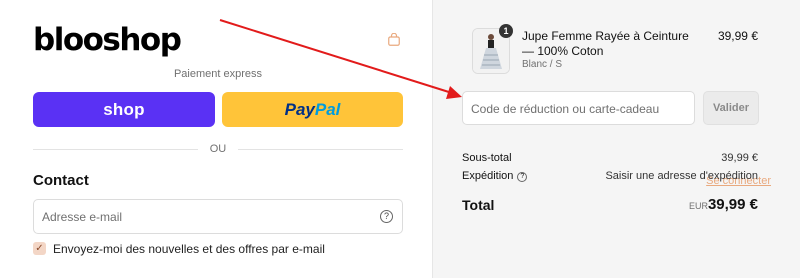  I want to click on shopping-bag-icon, so click(394, 39).